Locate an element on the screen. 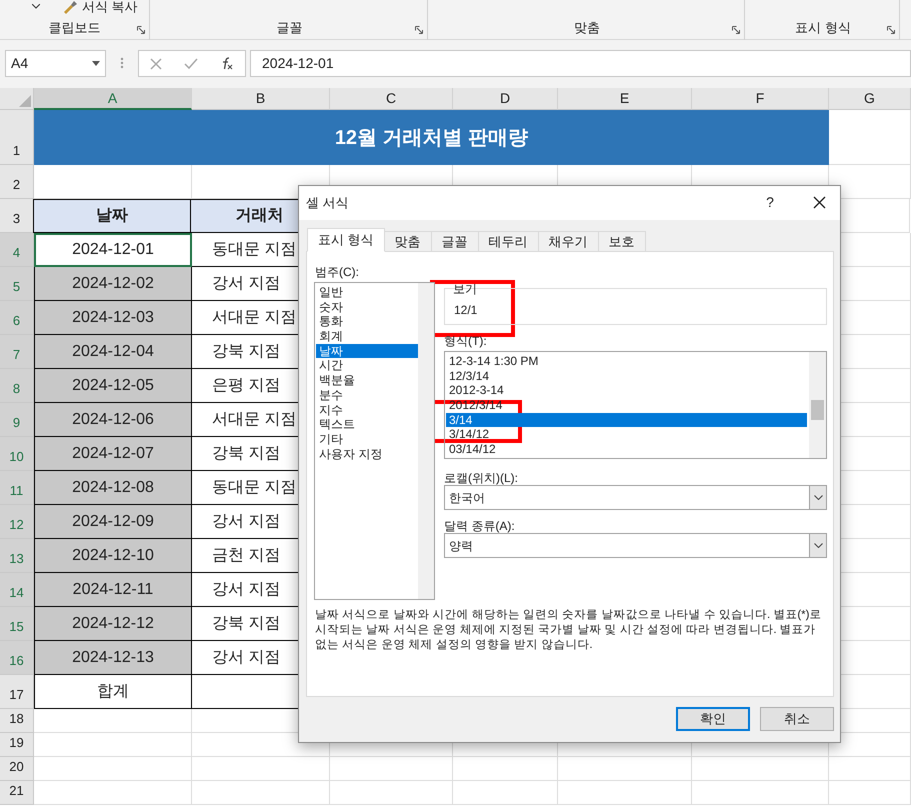 This screenshot has width=911, height=807. row-header: 7 is located at coordinates (17, 352).